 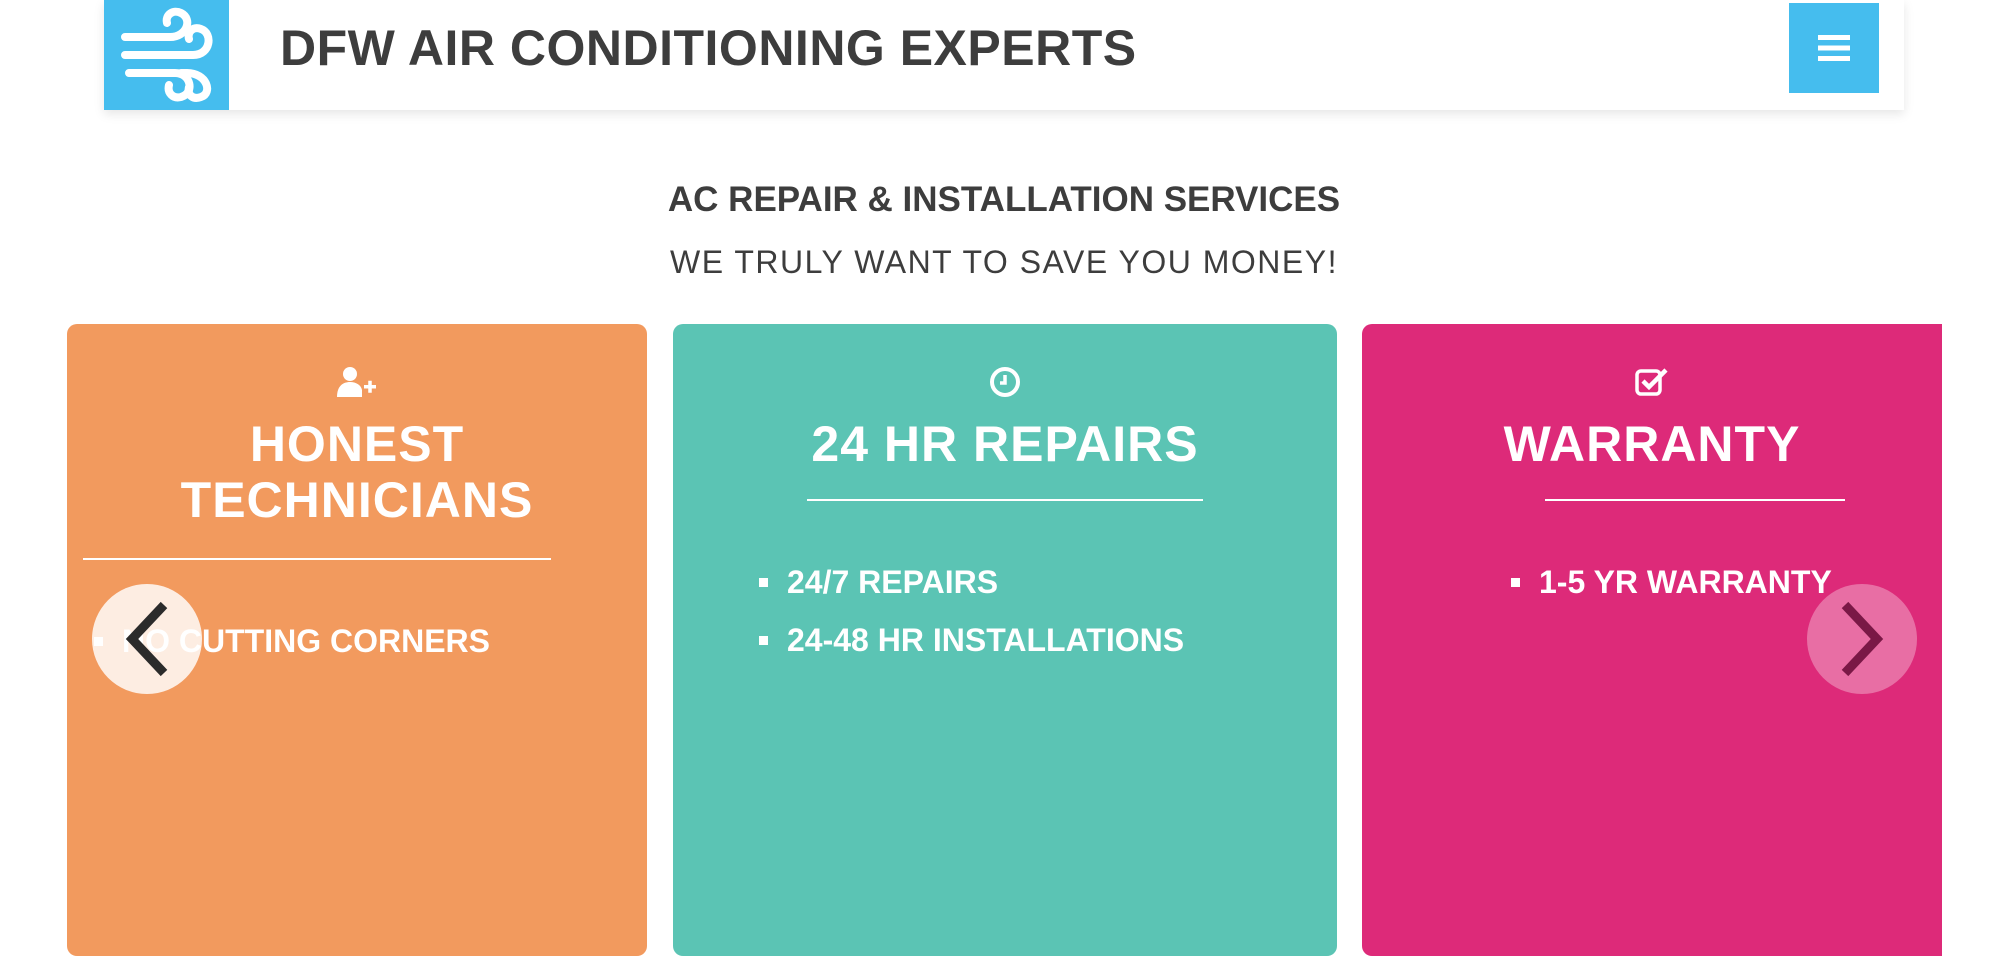 I want to click on chevron-right-icon, so click(x=1862, y=639).